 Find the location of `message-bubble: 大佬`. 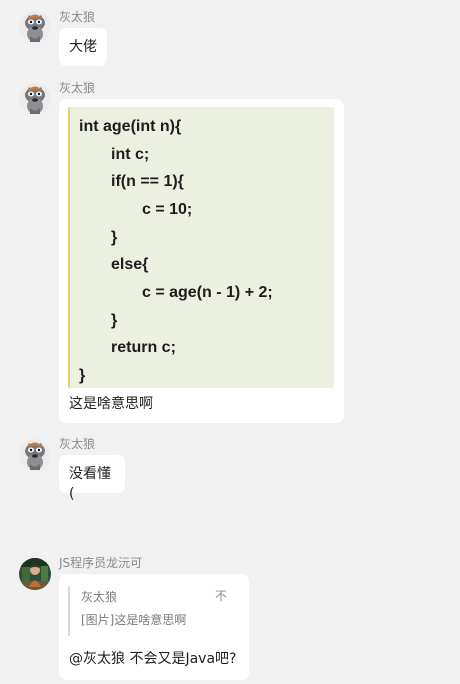

message-bubble: 大佬 is located at coordinates (83, 47).